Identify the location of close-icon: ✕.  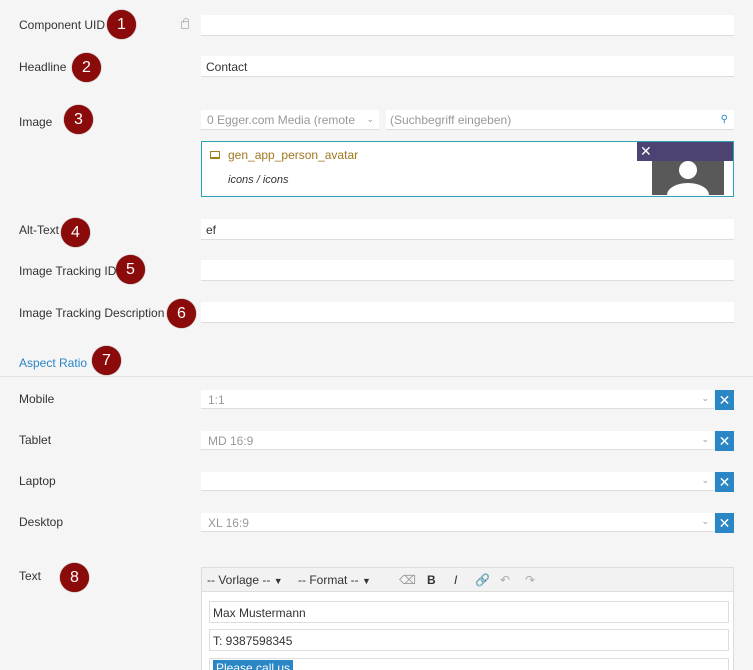
(646, 151).